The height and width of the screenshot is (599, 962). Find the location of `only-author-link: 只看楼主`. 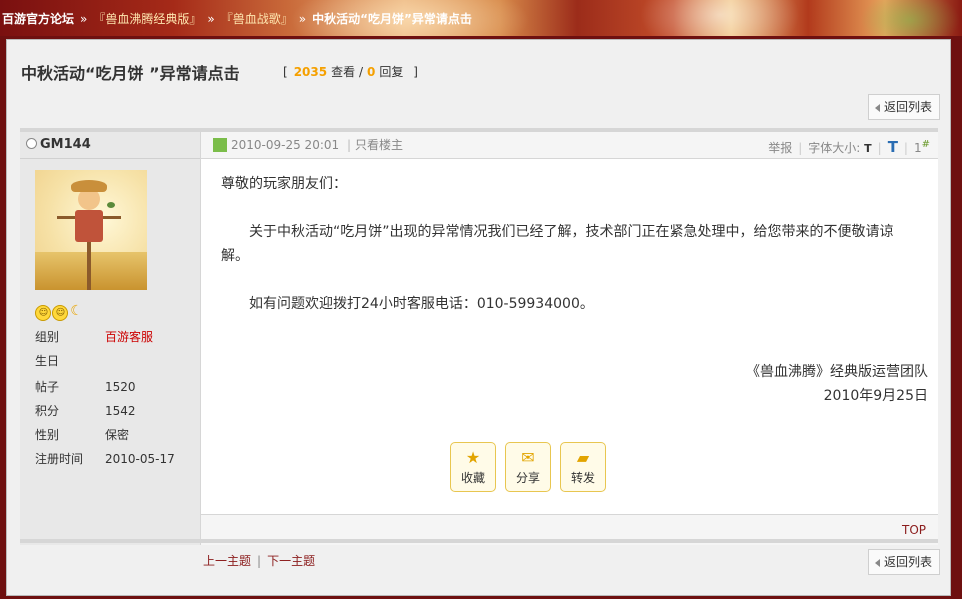

only-author-link: 只看楼主 is located at coordinates (379, 145).